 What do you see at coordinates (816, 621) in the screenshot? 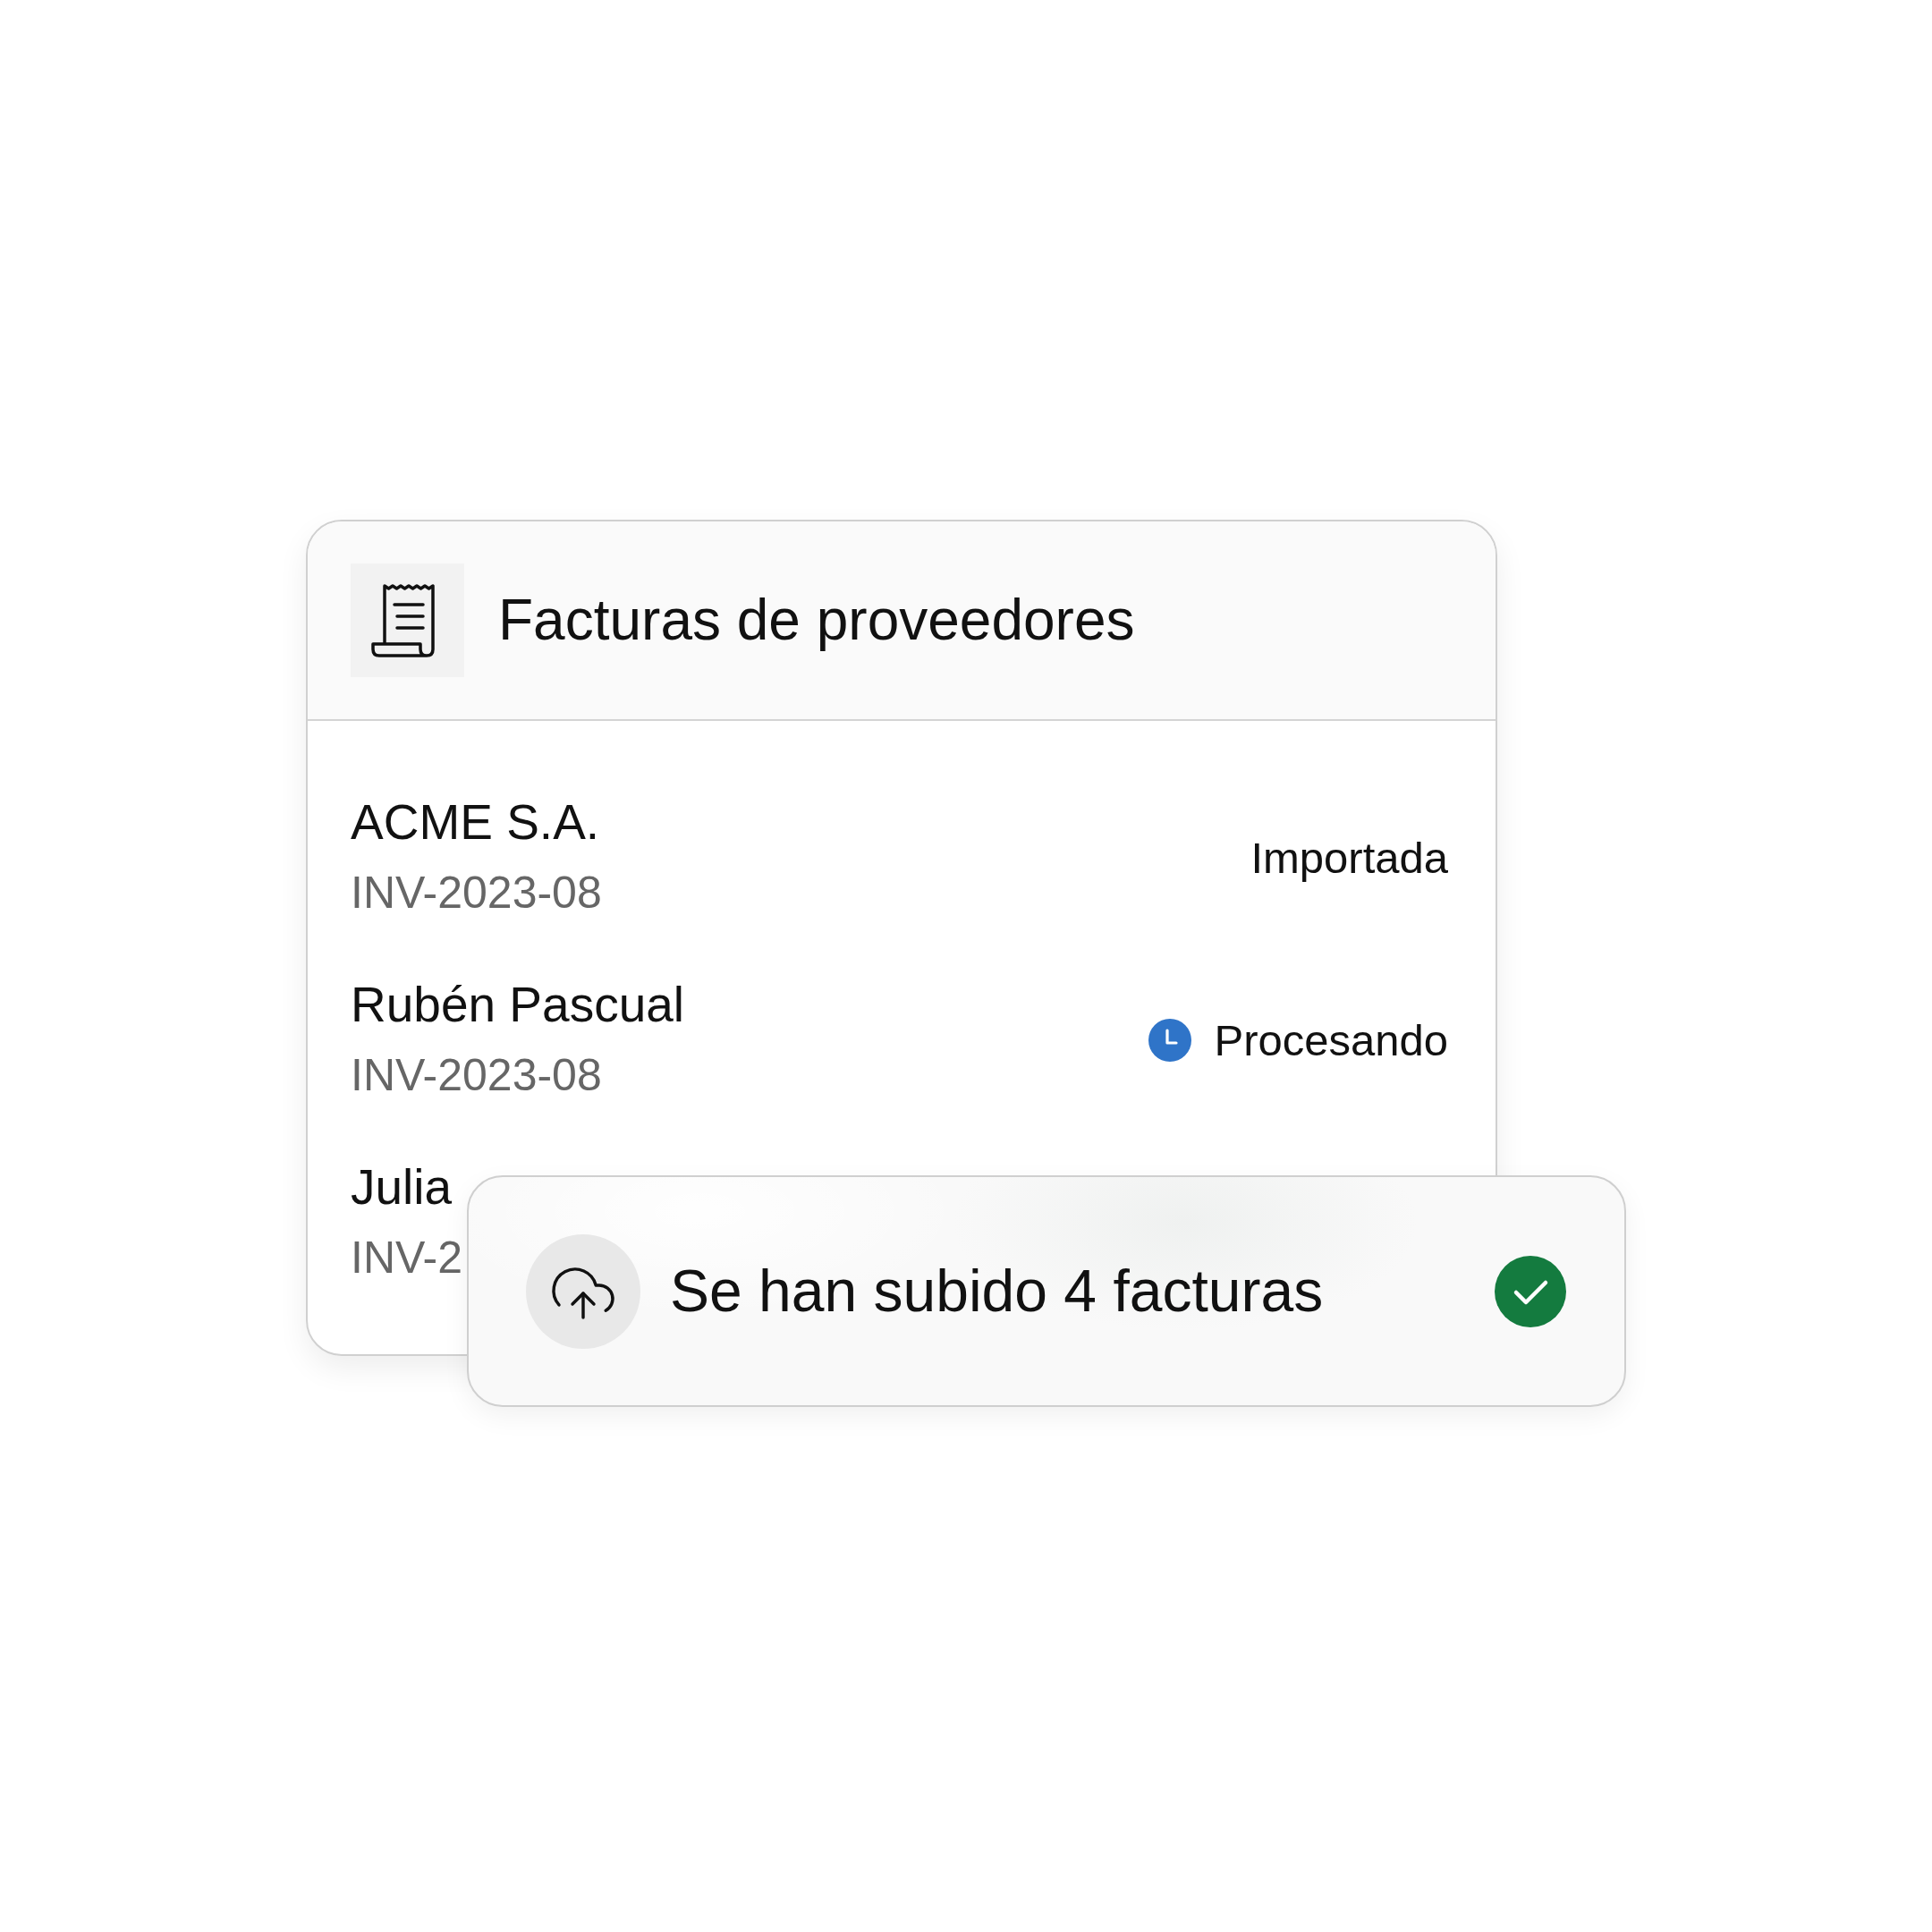
I see `card-title: Facturas de proveedores` at bounding box center [816, 621].